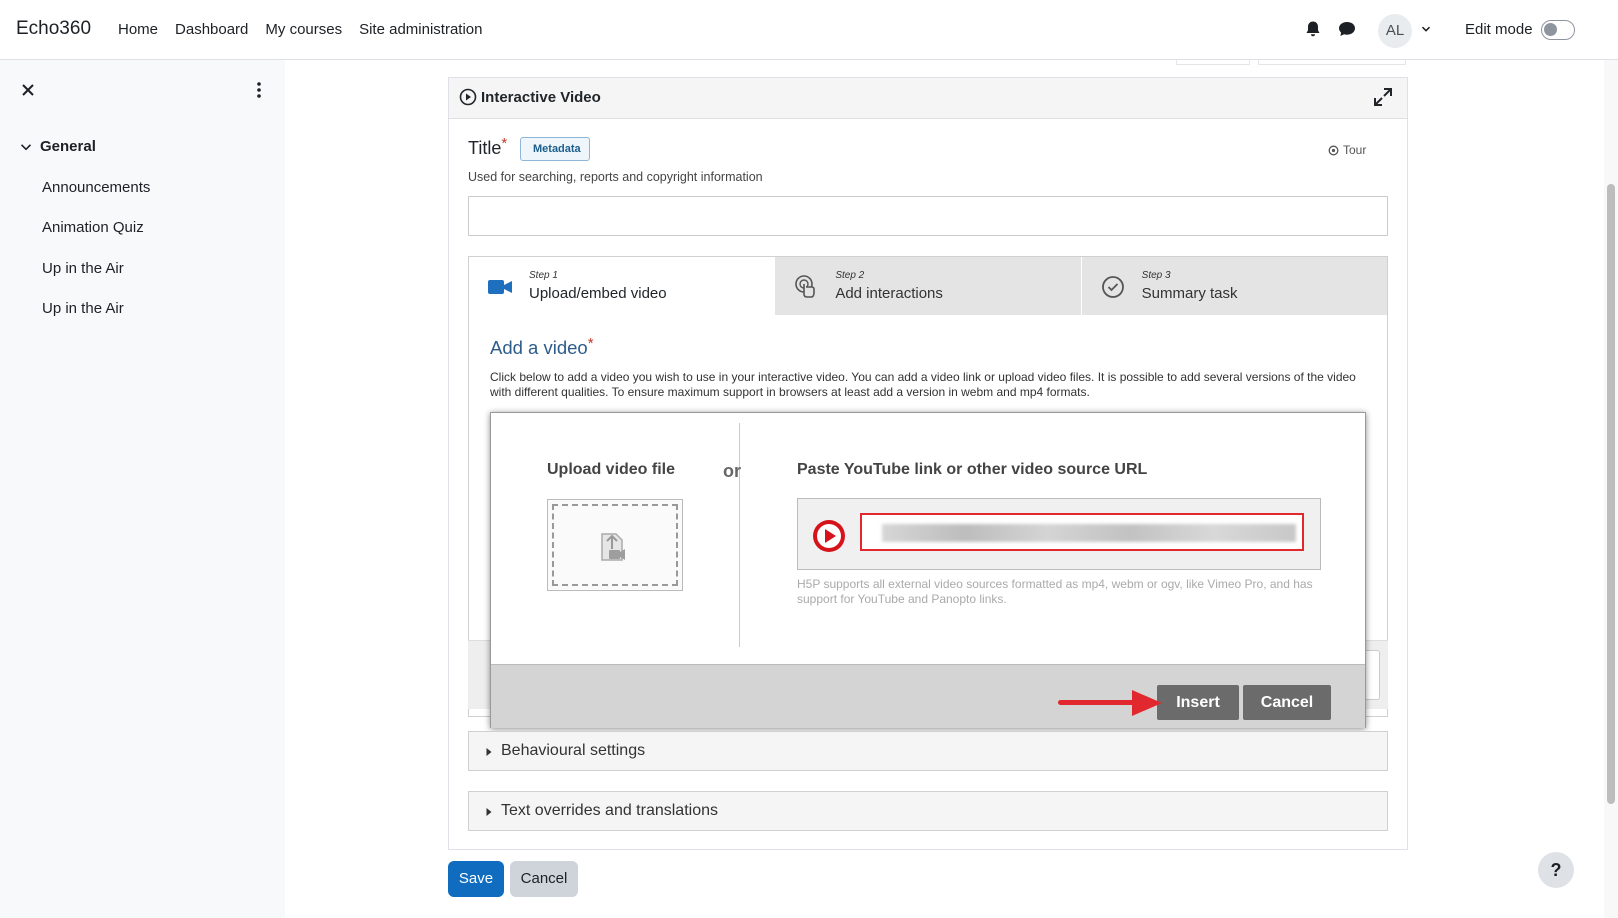 The width and height of the screenshot is (1618, 918). What do you see at coordinates (1110, 703) in the screenshot?
I see `red-arrow-annotation` at bounding box center [1110, 703].